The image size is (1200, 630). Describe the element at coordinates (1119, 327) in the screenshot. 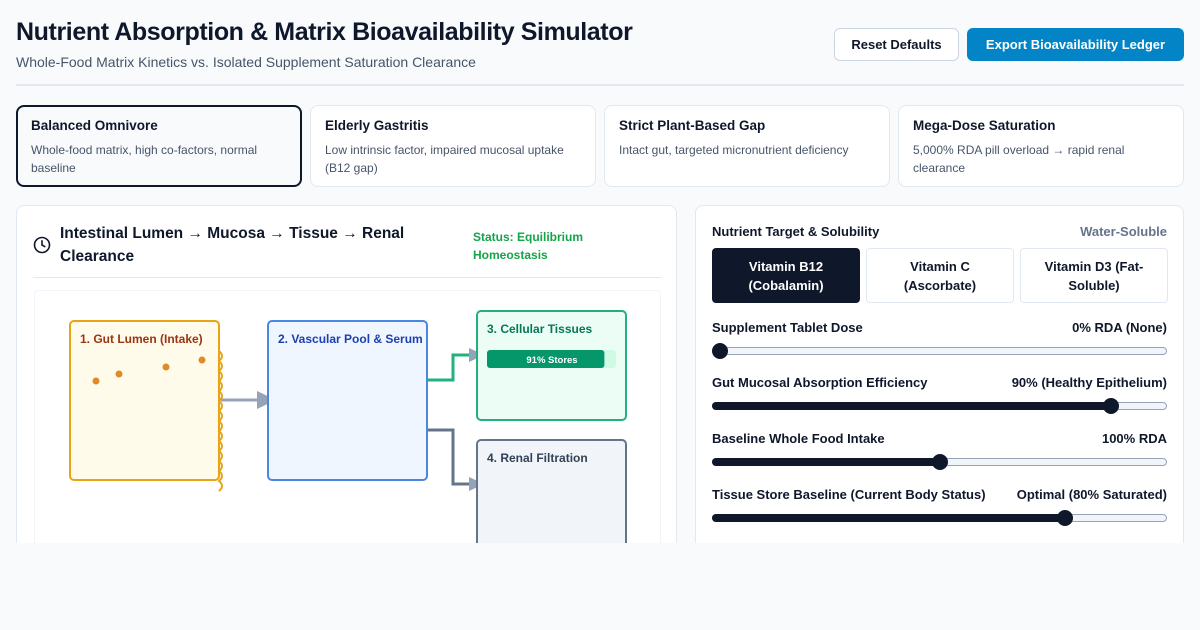

I see `slider-value: 0% RDA (None)` at that location.